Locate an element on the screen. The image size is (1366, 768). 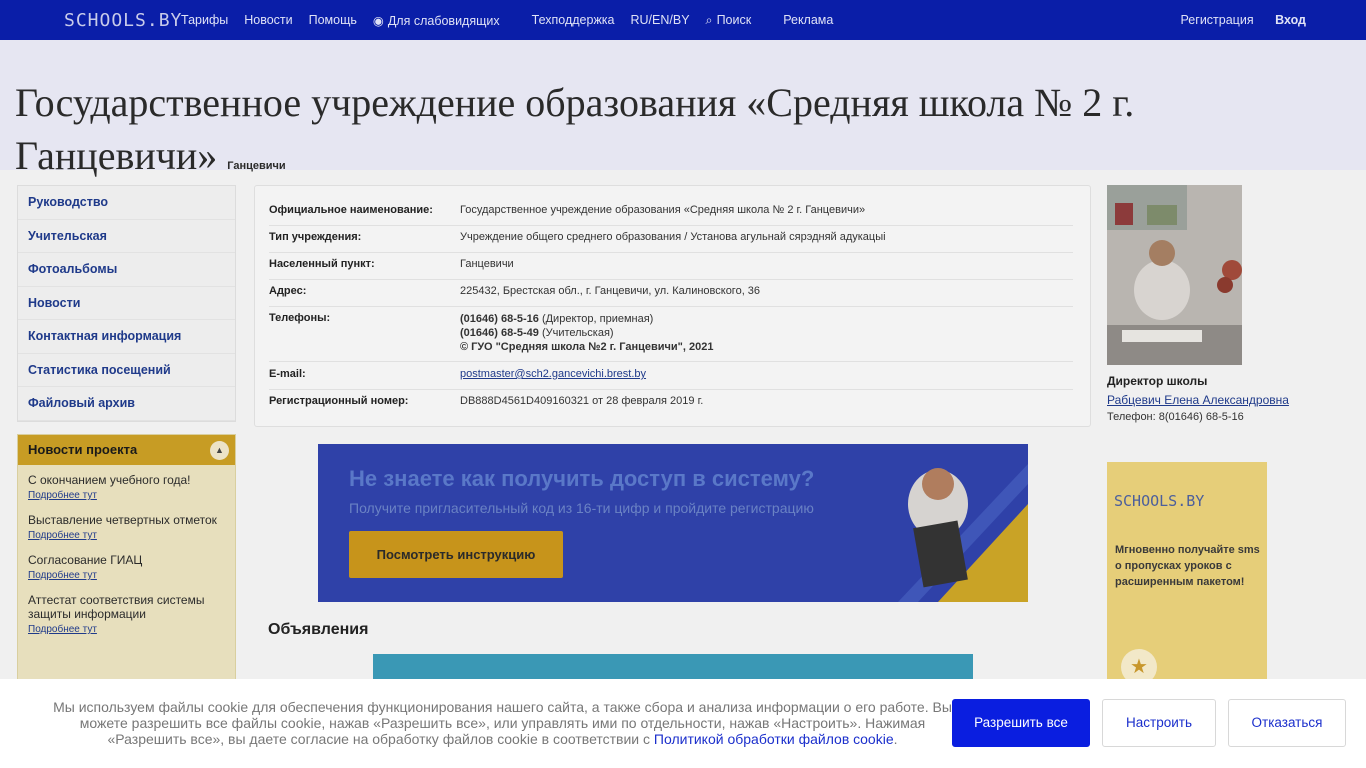
site-logo: SCHOOLS.BY is located at coordinates (123, 20).